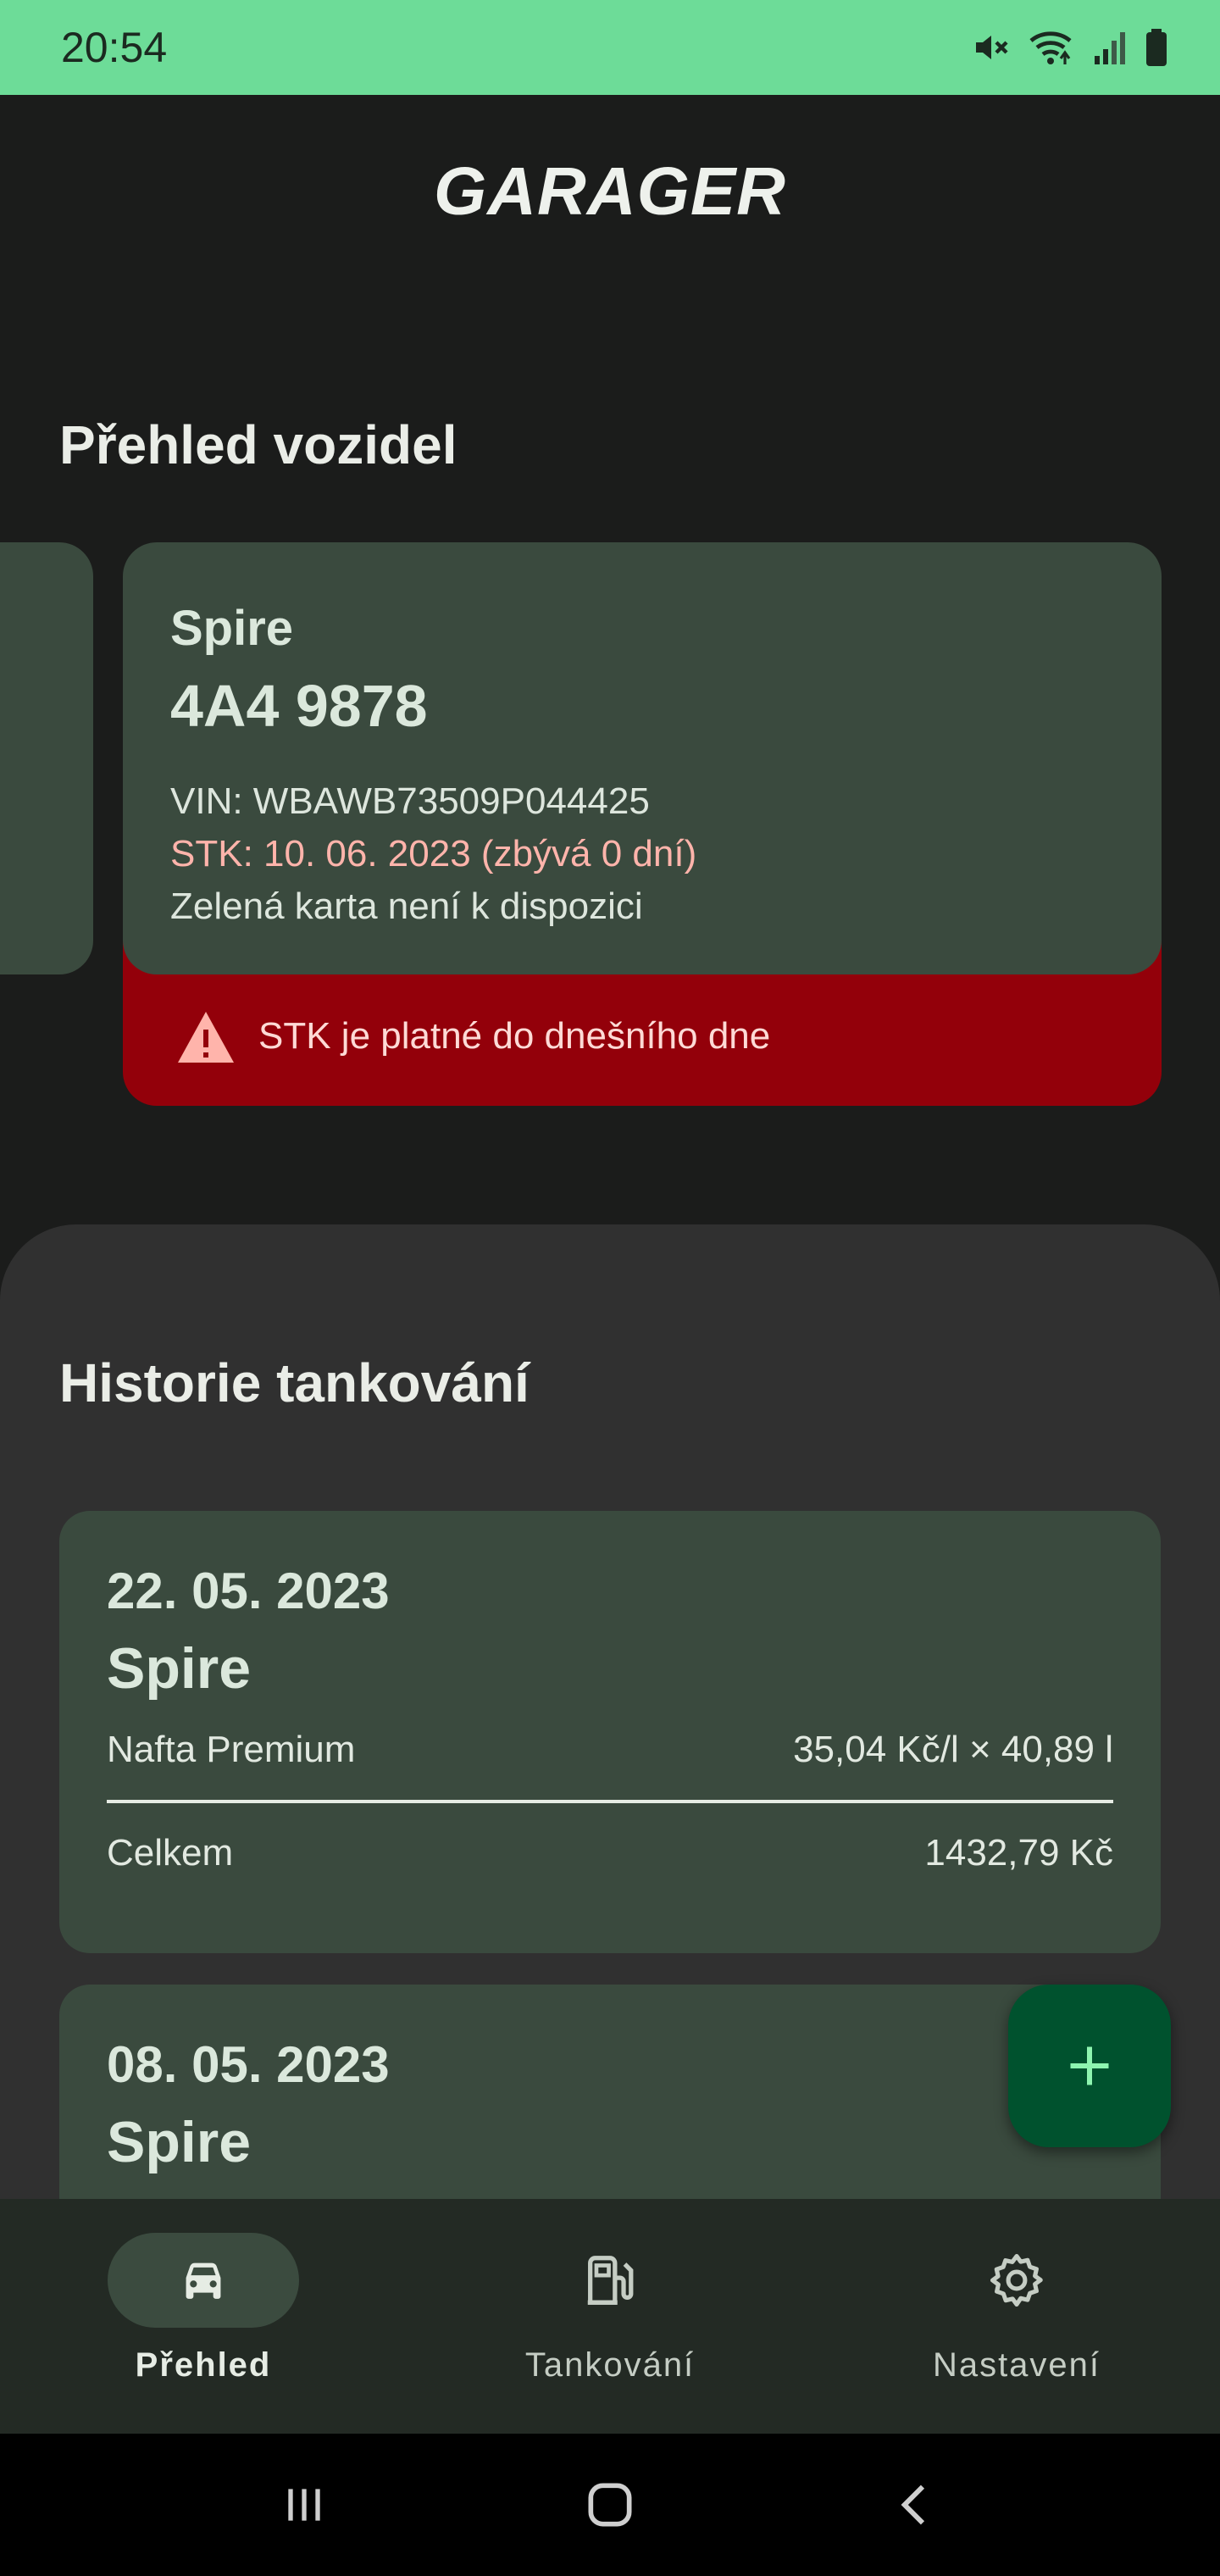 The image size is (1220, 2576). I want to click on battery-icon, so click(1156, 47).